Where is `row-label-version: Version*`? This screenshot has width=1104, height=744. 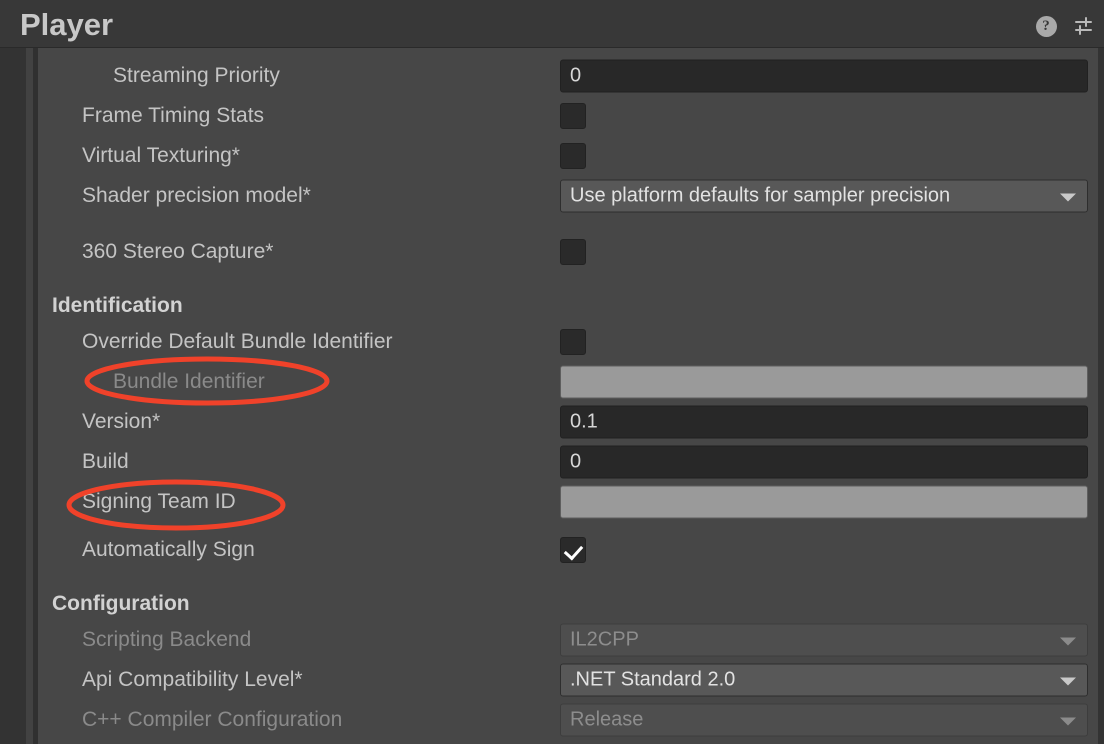 row-label-version: Version* is located at coordinates (121, 421).